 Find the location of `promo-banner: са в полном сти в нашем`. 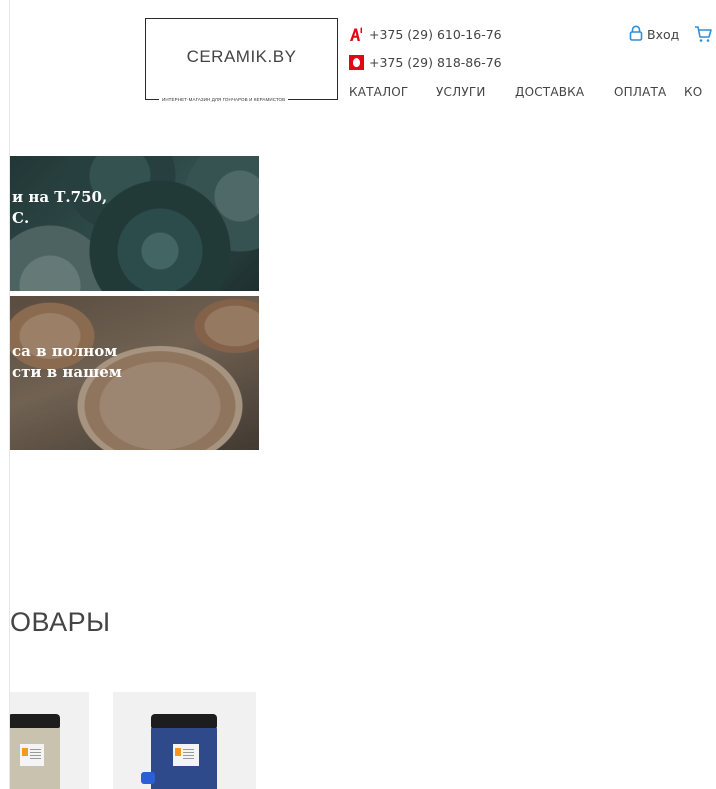

promo-banner: са в полном сти в нашем is located at coordinates (134, 373).